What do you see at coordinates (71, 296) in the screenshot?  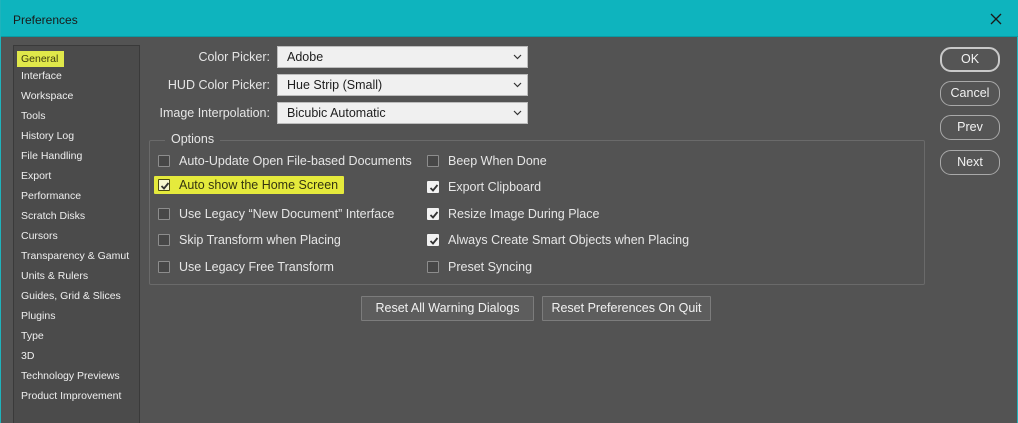 I see `sidebar-item-guides-grid-slices: Guides, Grid & Slices` at bounding box center [71, 296].